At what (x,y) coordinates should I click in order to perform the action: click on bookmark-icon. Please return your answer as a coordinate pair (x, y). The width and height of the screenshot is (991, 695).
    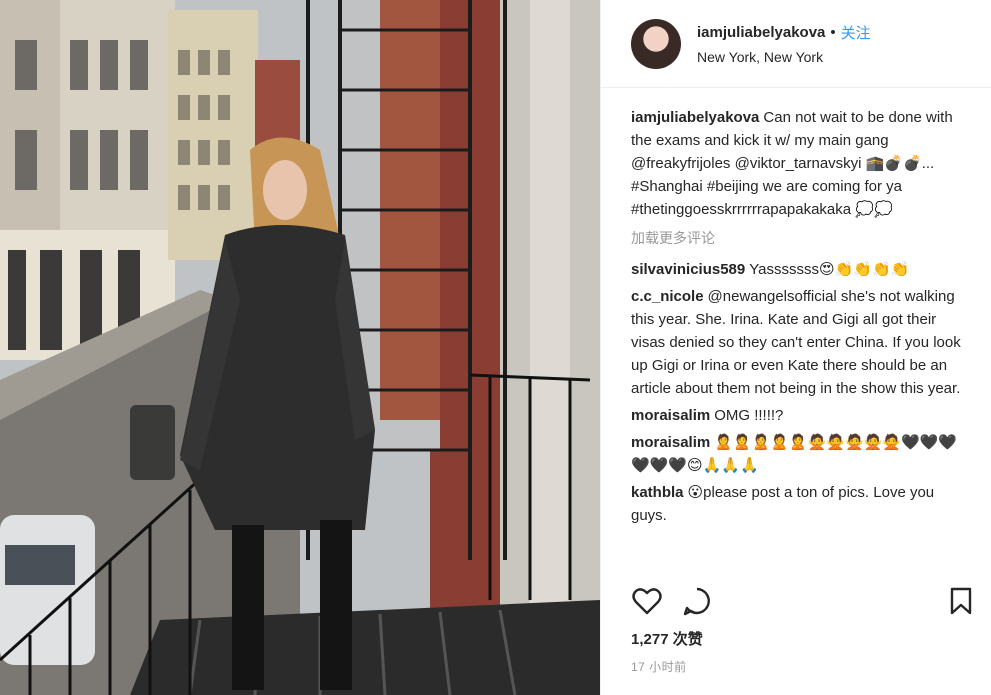
    Looking at the image, I should click on (961, 601).